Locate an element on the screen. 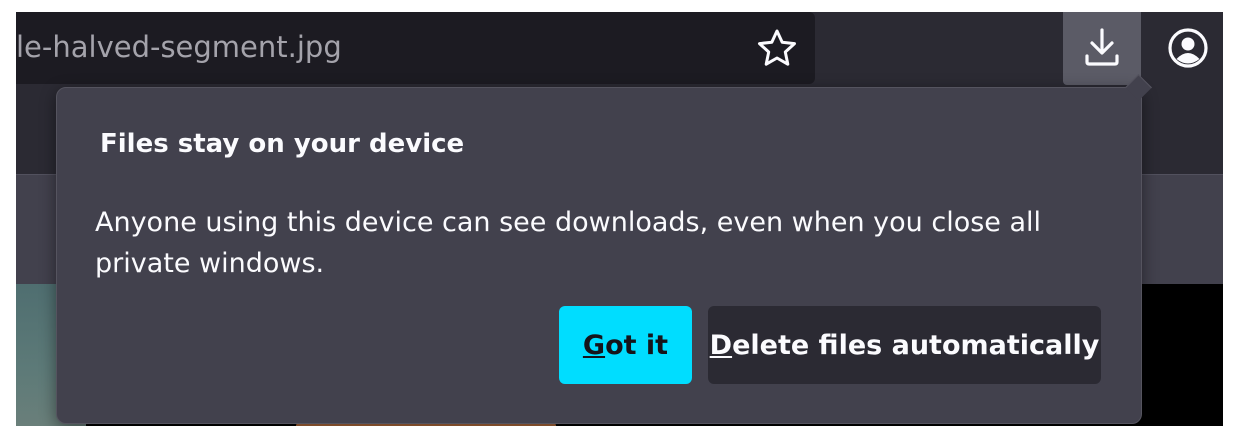 This screenshot has width=1236, height=437. download-arrow-icon is located at coordinates (1102, 47).